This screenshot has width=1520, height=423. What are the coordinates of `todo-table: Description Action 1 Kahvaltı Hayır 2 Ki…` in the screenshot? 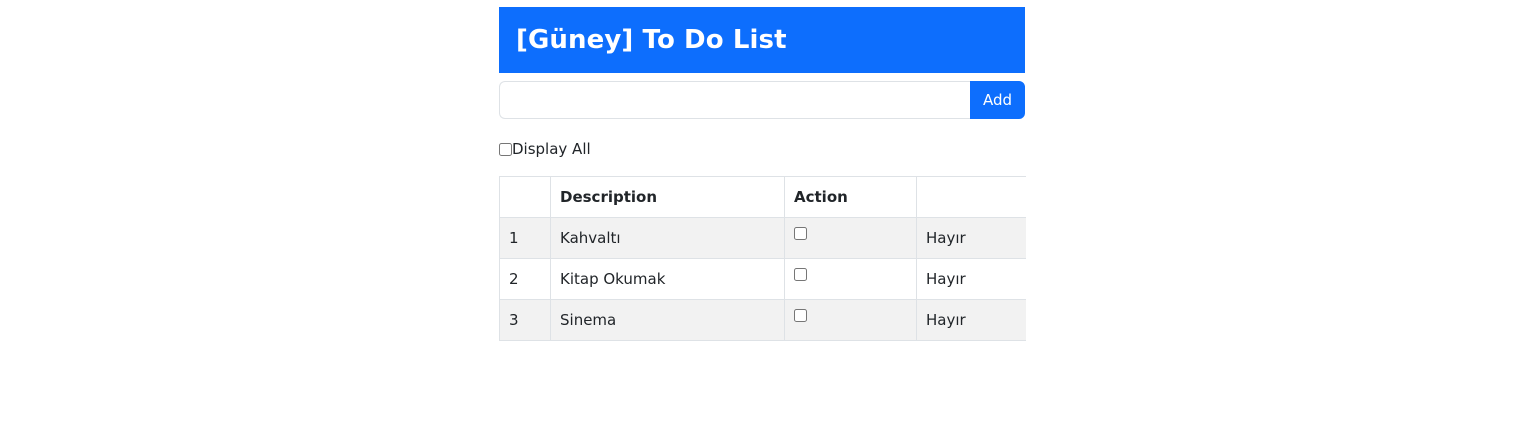 It's located at (762, 258).